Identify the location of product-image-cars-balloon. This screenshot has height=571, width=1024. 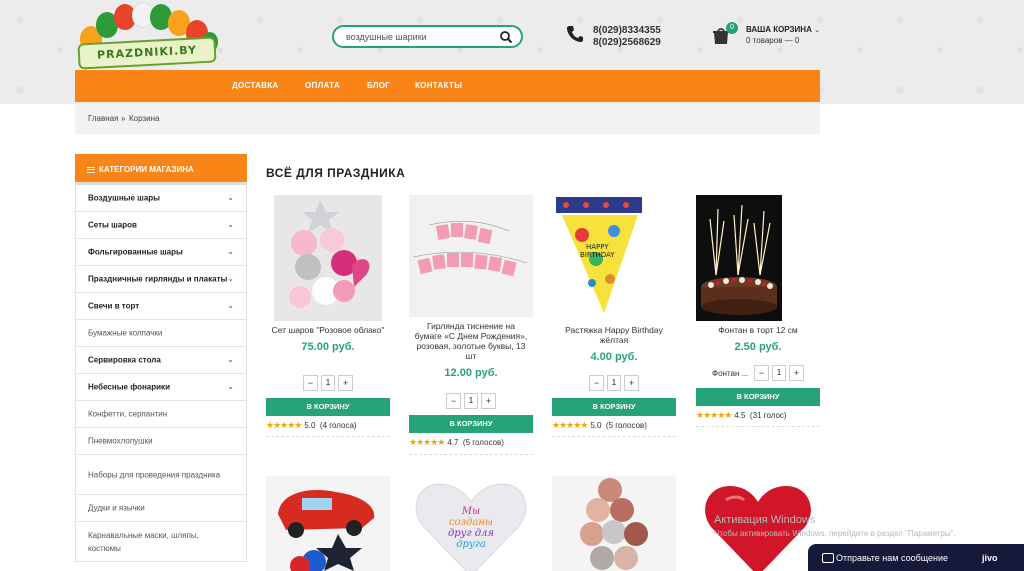
(328, 523).